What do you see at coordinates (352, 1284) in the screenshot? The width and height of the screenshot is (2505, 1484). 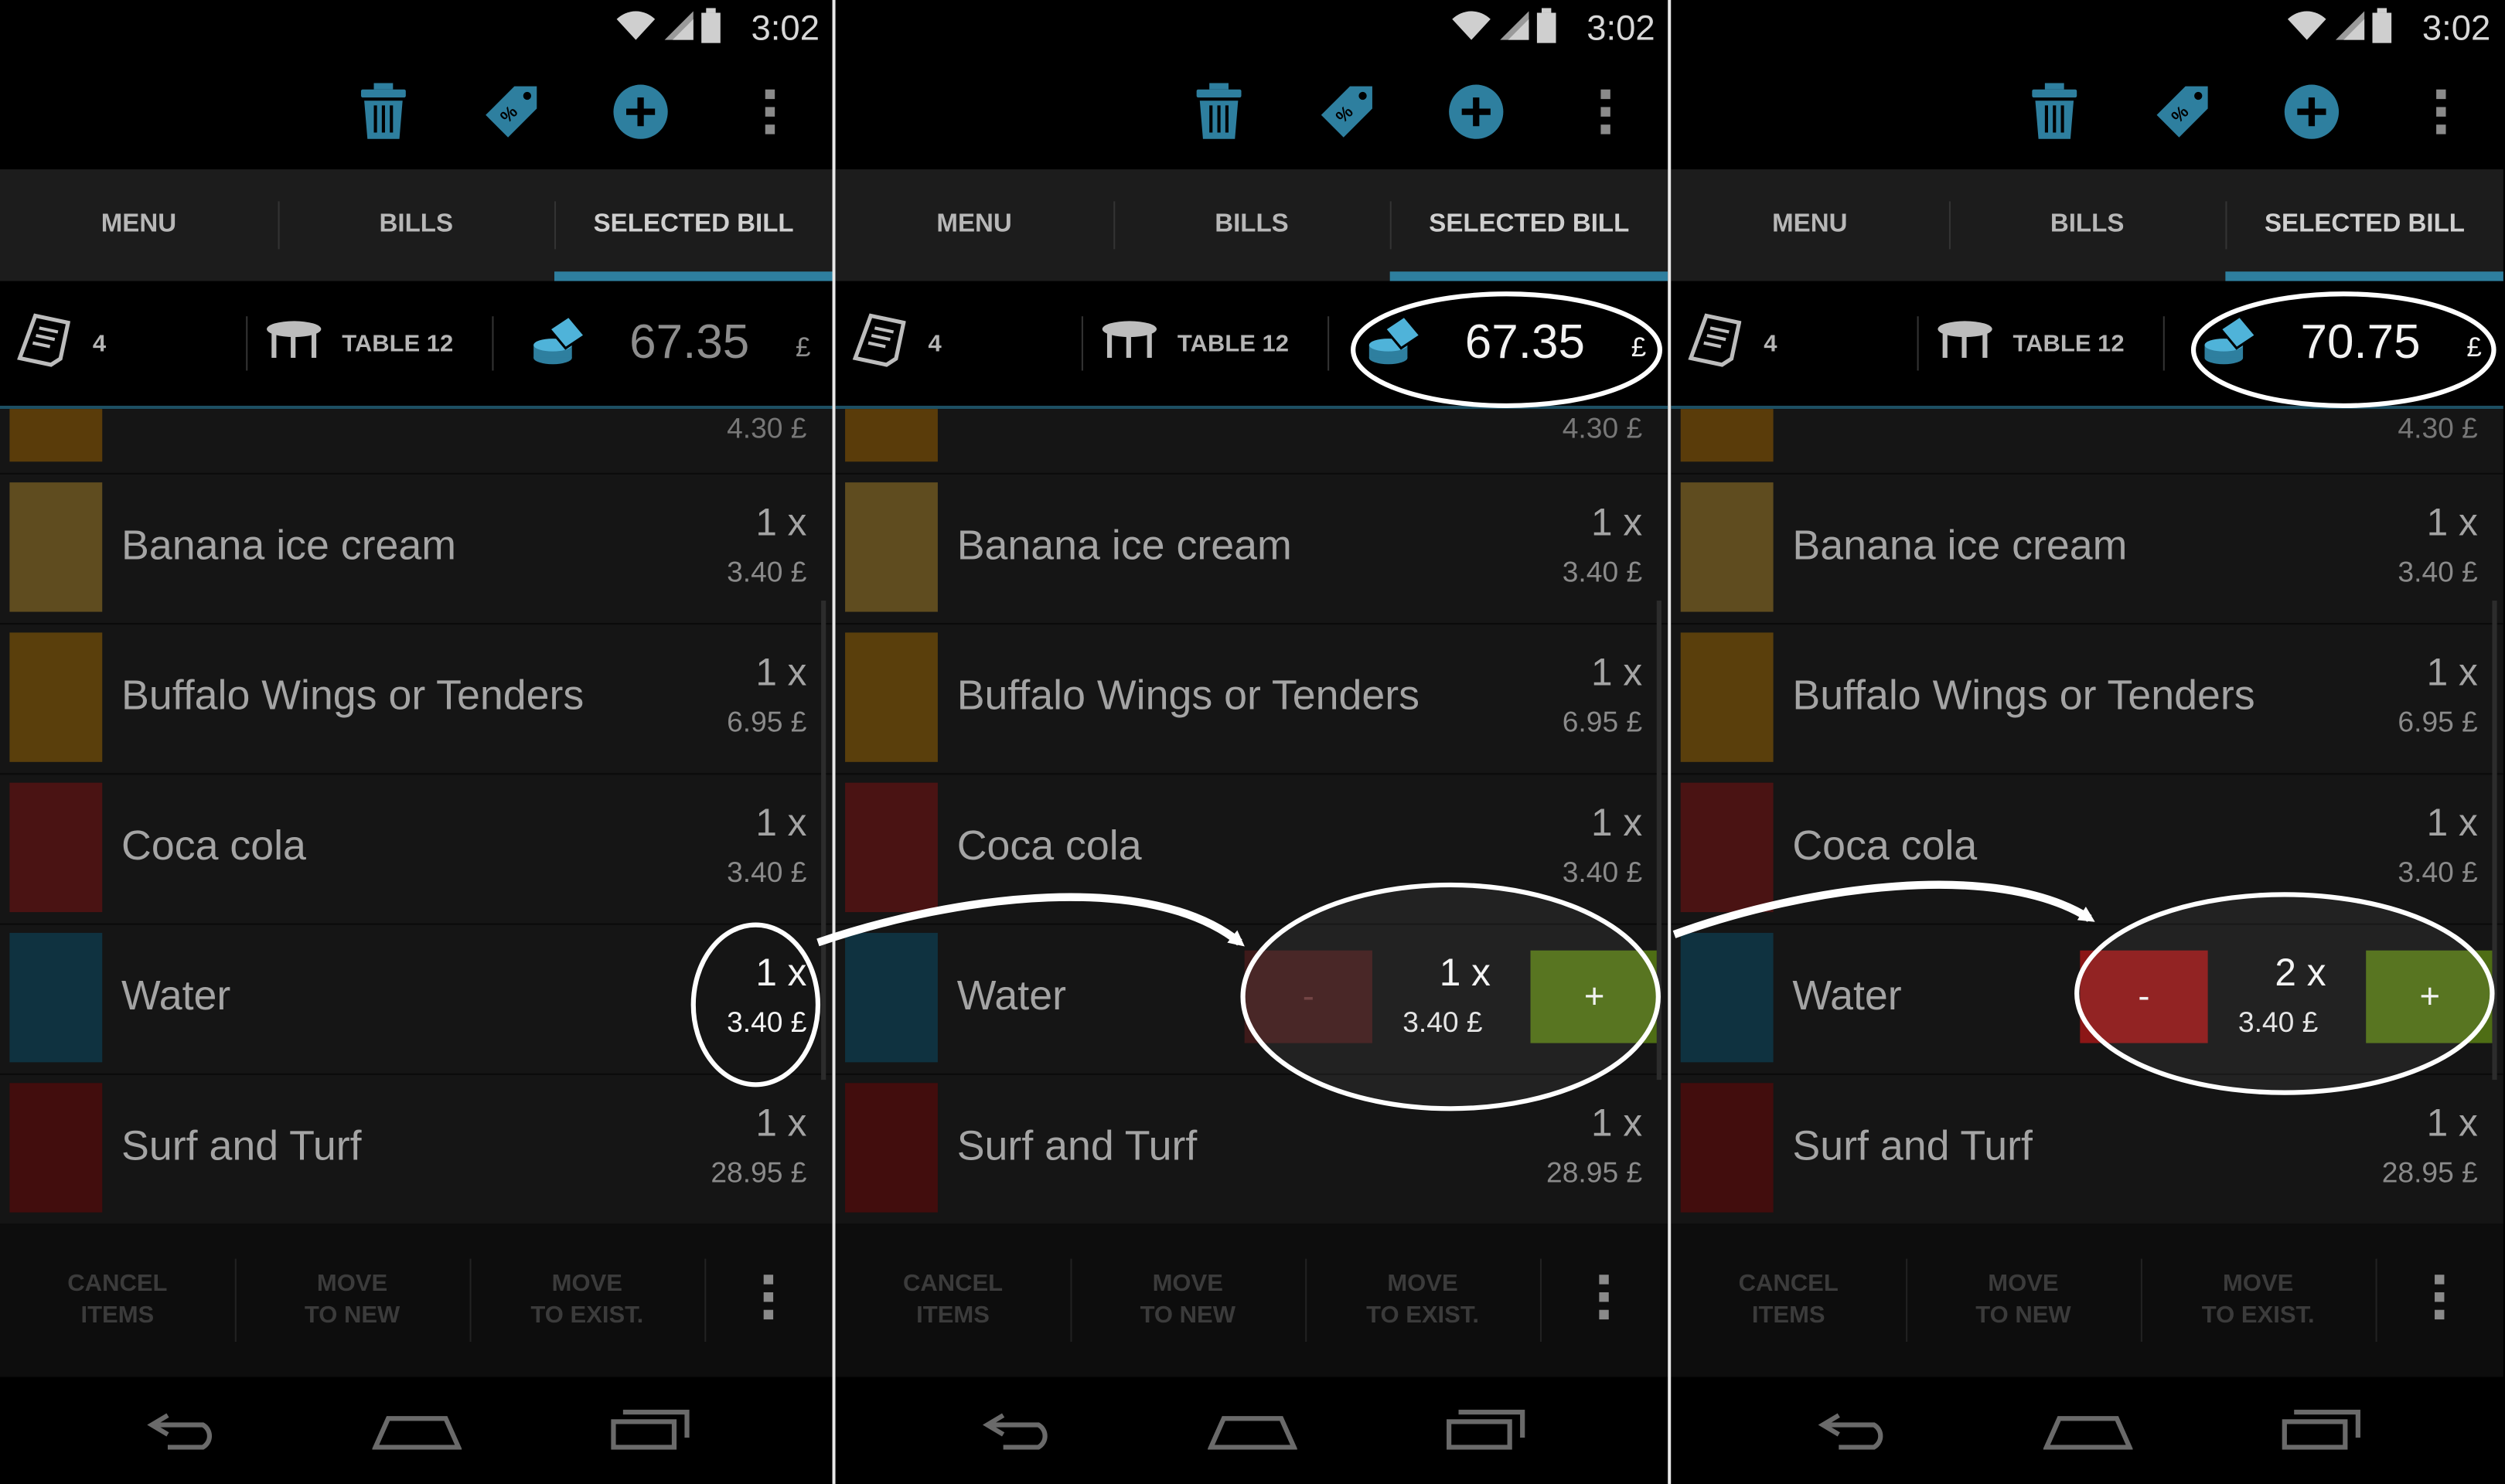 I see `label-line: MOVE` at bounding box center [352, 1284].